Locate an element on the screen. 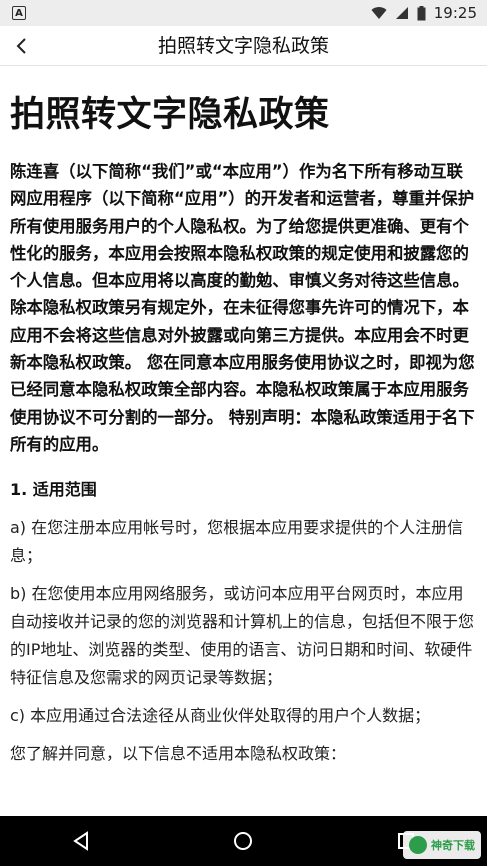 The height and width of the screenshot is (866, 487). app-bar-title: 拍照转文字隐私政策 is located at coordinates (243, 46).